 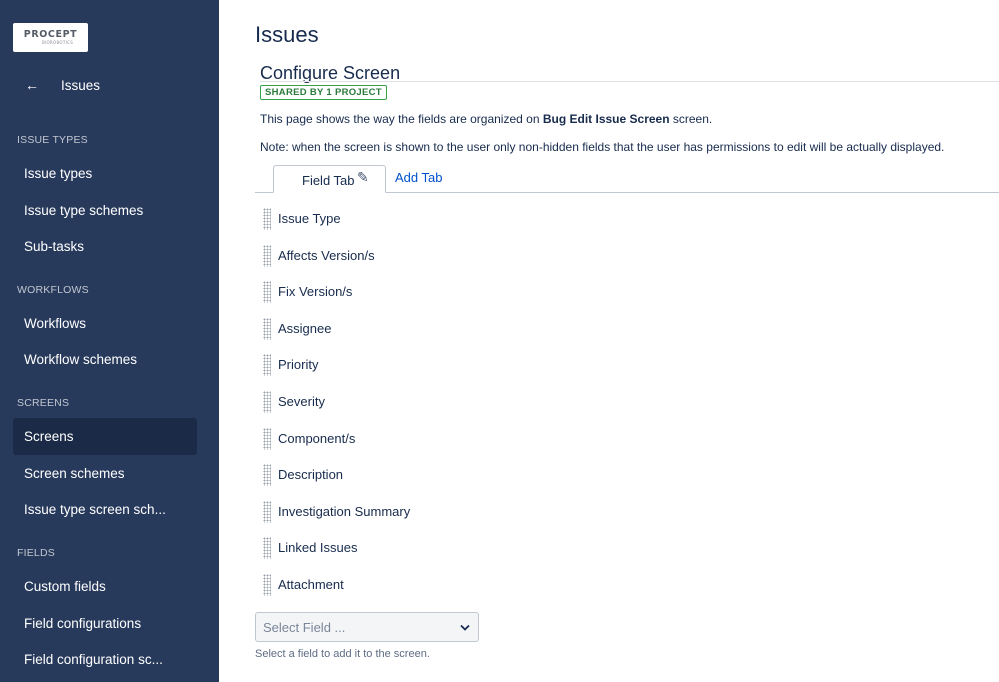 What do you see at coordinates (412, 548) in the screenshot?
I see `field-row: Linked Issues` at bounding box center [412, 548].